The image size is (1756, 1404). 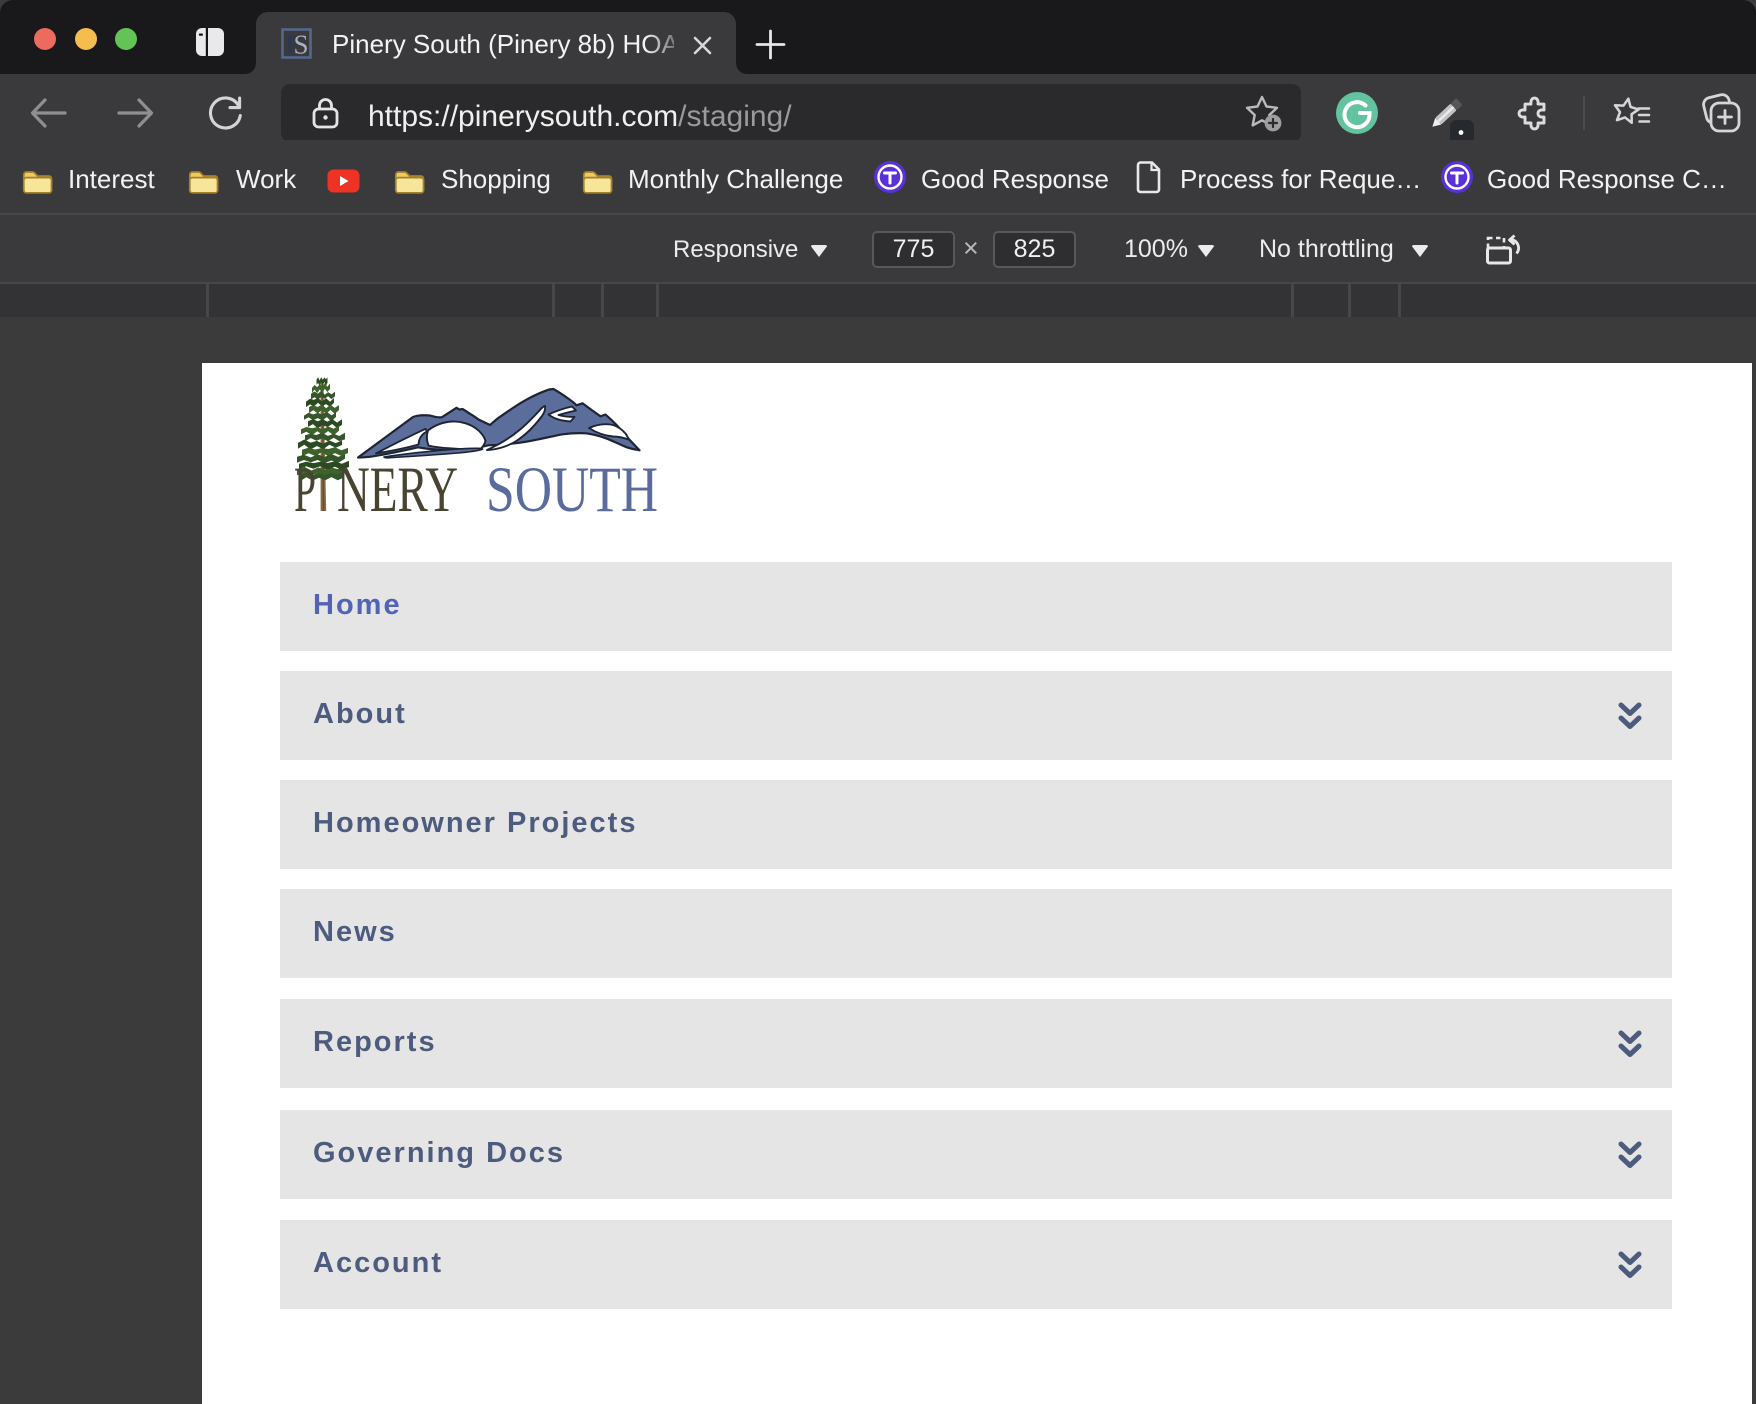 I want to click on svg-text: S, so click(x=301, y=45).